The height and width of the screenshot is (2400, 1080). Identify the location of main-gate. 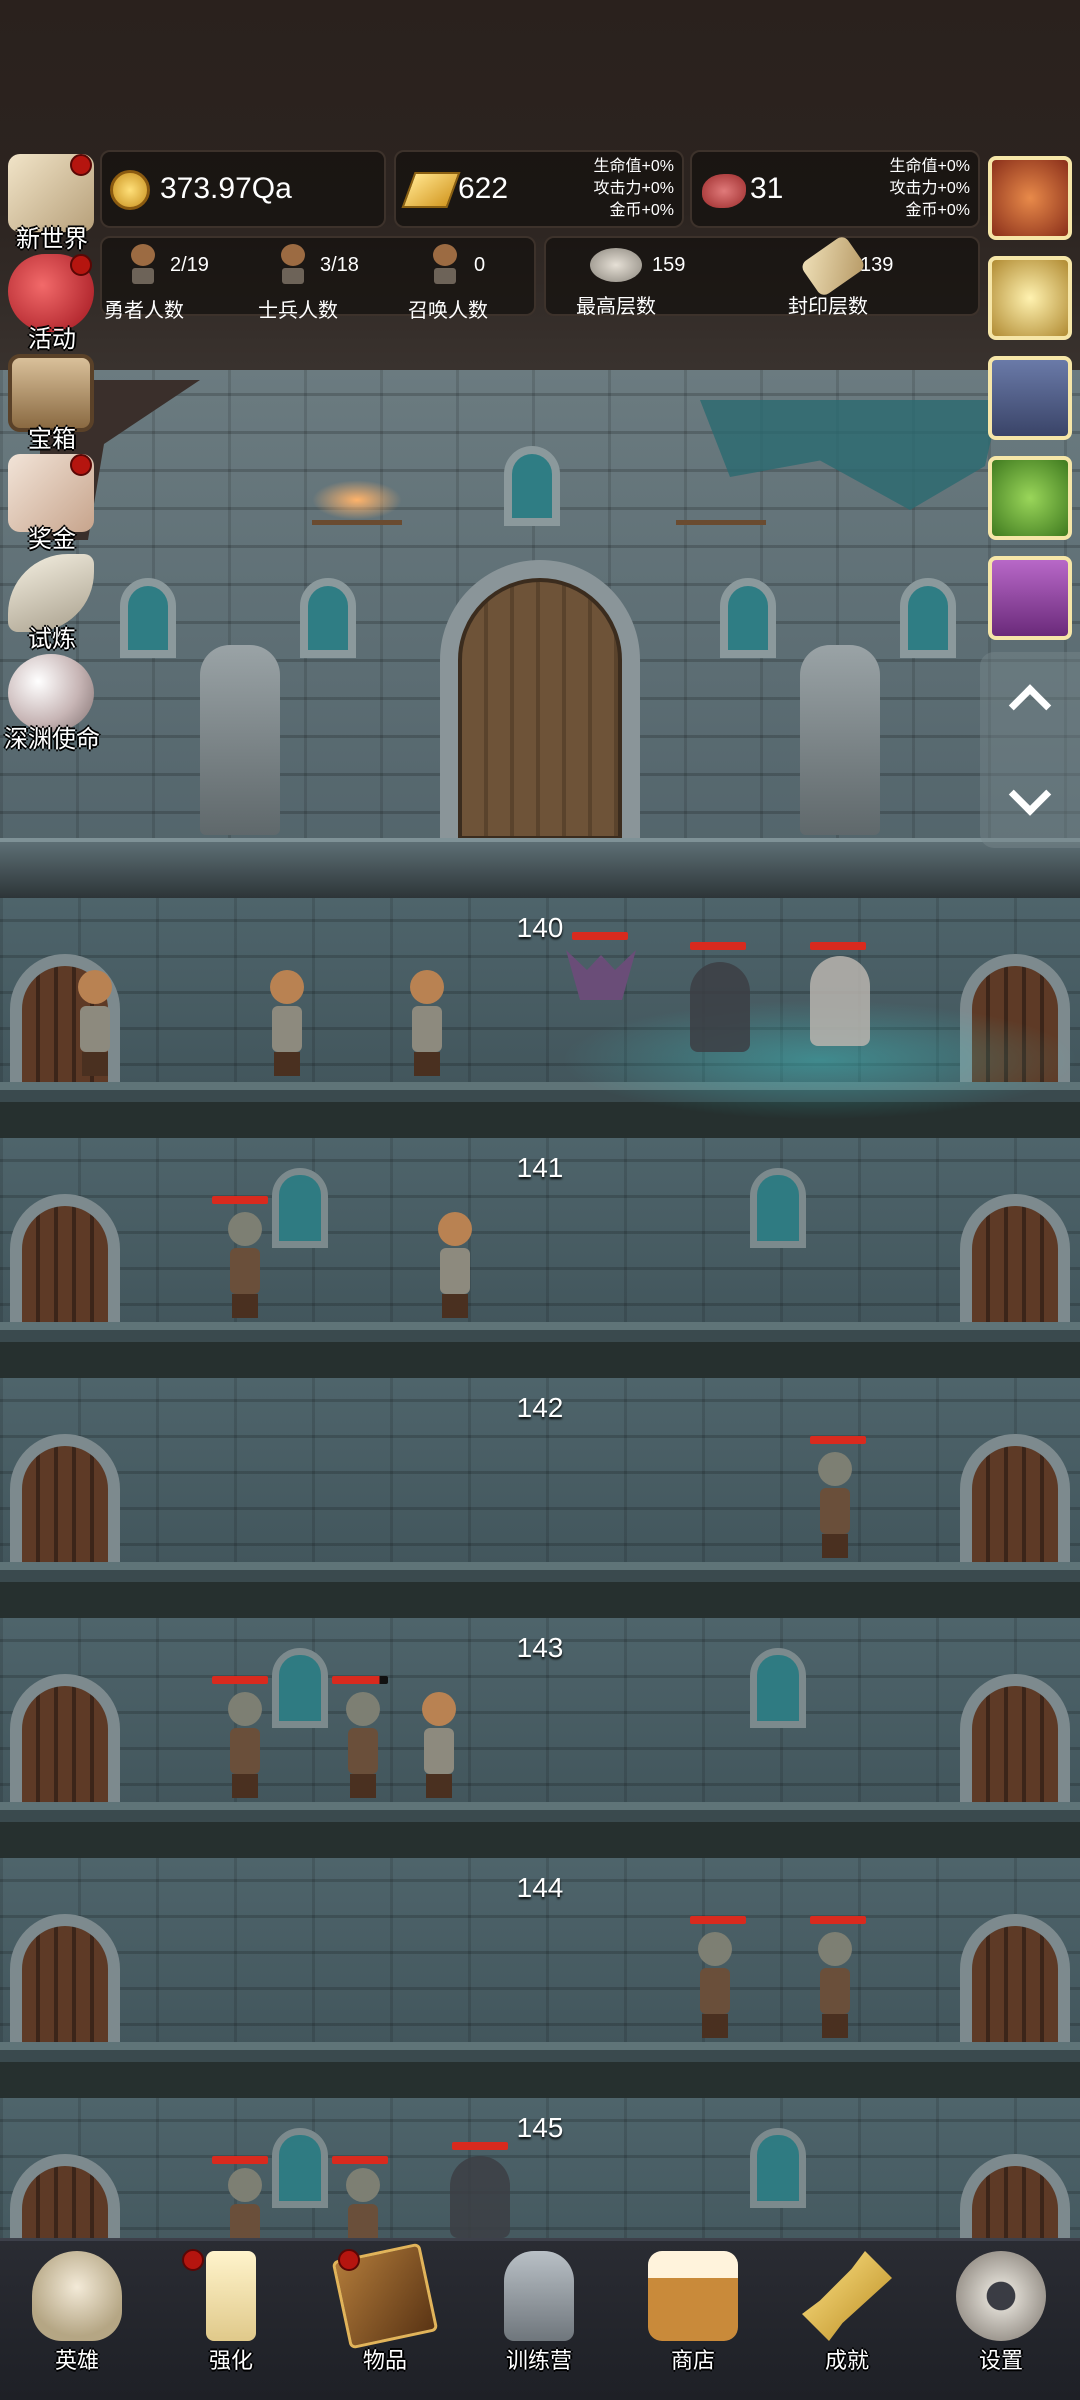
(540, 700).